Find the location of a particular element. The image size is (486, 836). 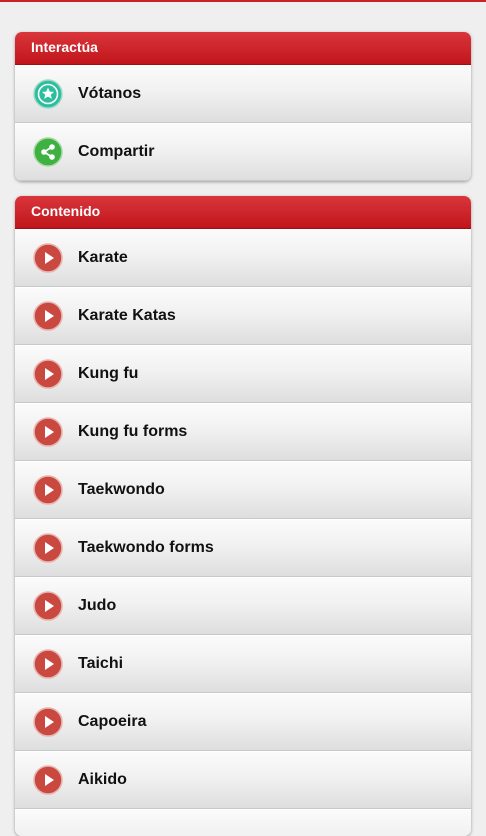

list-item-kung-fu-forms: Kung fu forms is located at coordinates (243, 432).